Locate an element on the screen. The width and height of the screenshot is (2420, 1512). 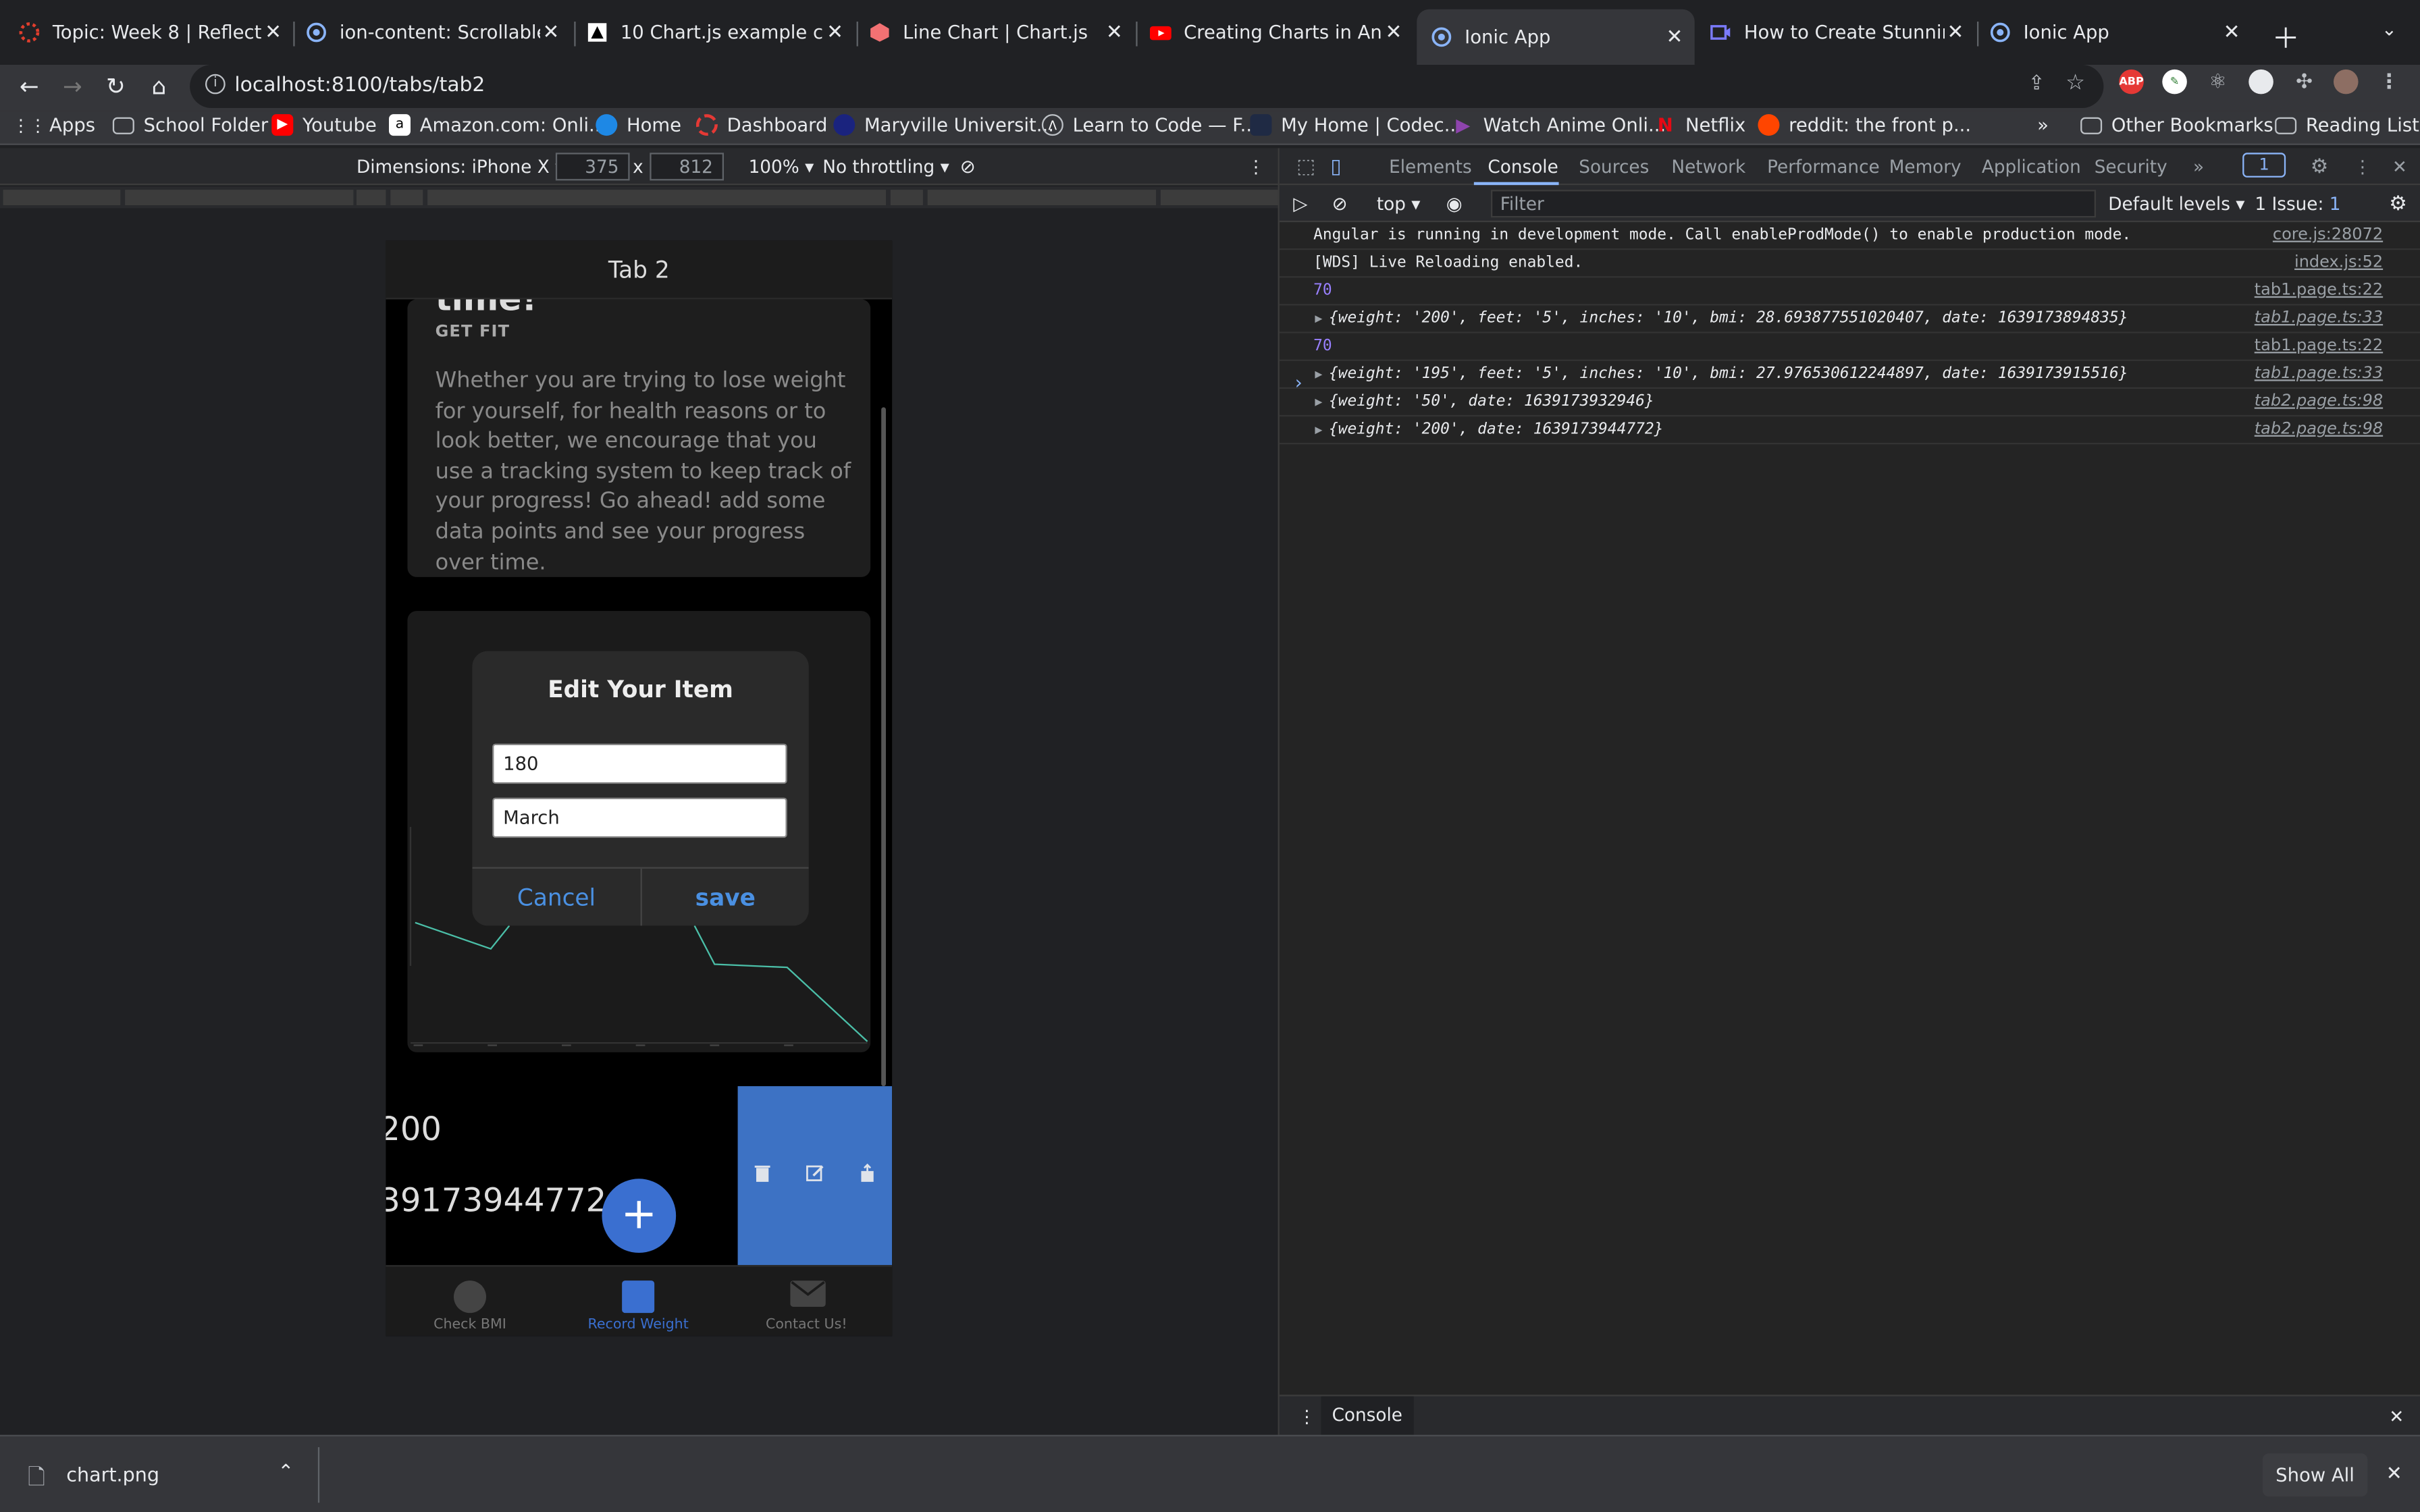
source-link: tab1.page.ts:22 is located at coordinates (2319, 290).